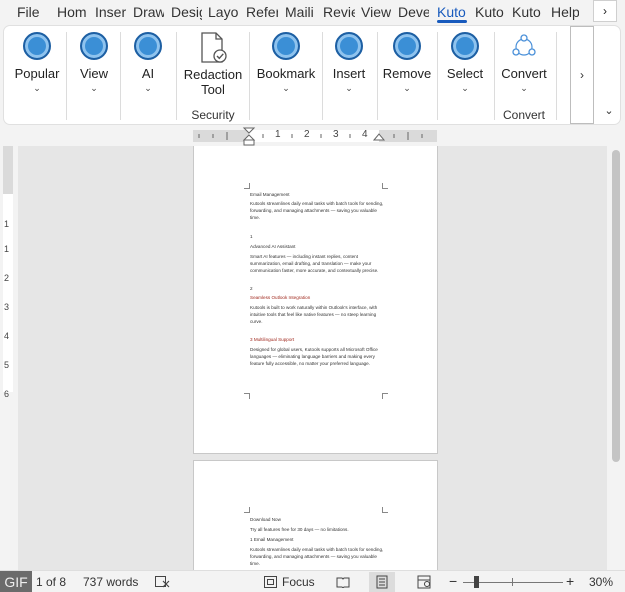  What do you see at coordinates (28, 12) in the screenshot?
I see `tab-file: File` at bounding box center [28, 12].